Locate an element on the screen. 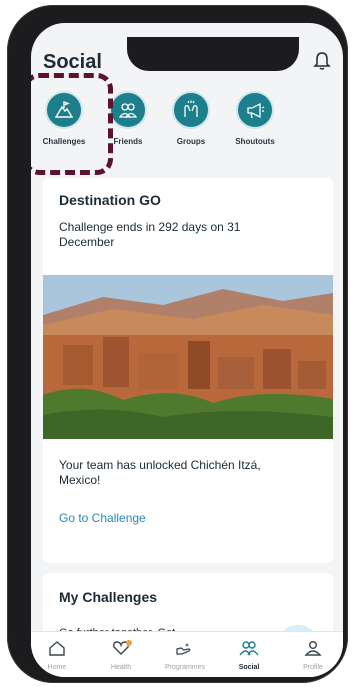 The height and width of the screenshot is (688, 355). highlight-box is located at coordinates (72, 124).